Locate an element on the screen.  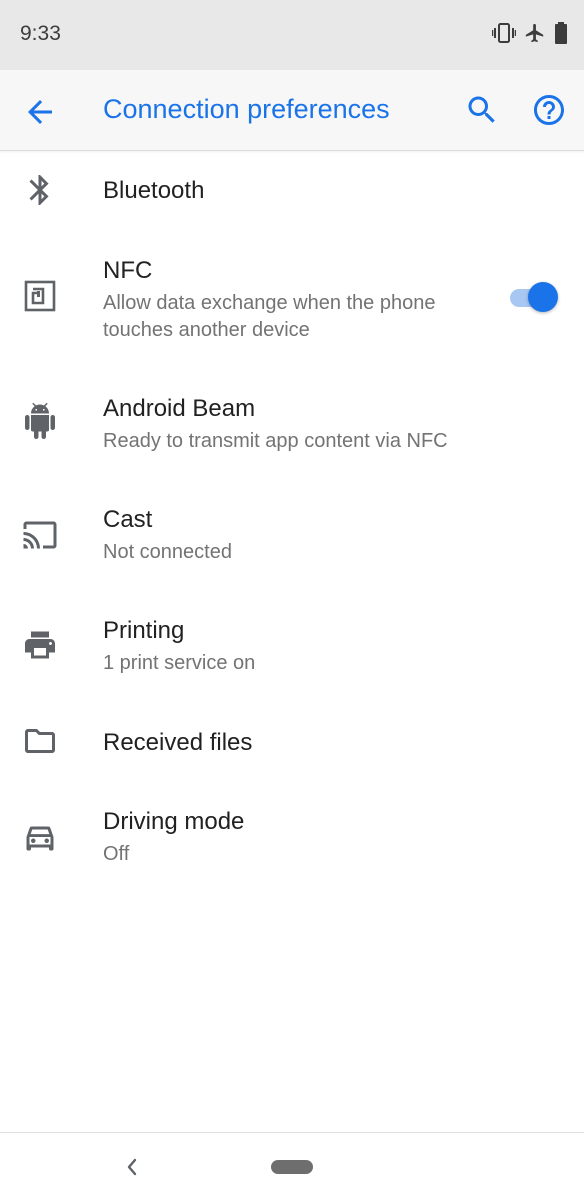
list-item-label: Android Beam is located at coordinates (179, 408).